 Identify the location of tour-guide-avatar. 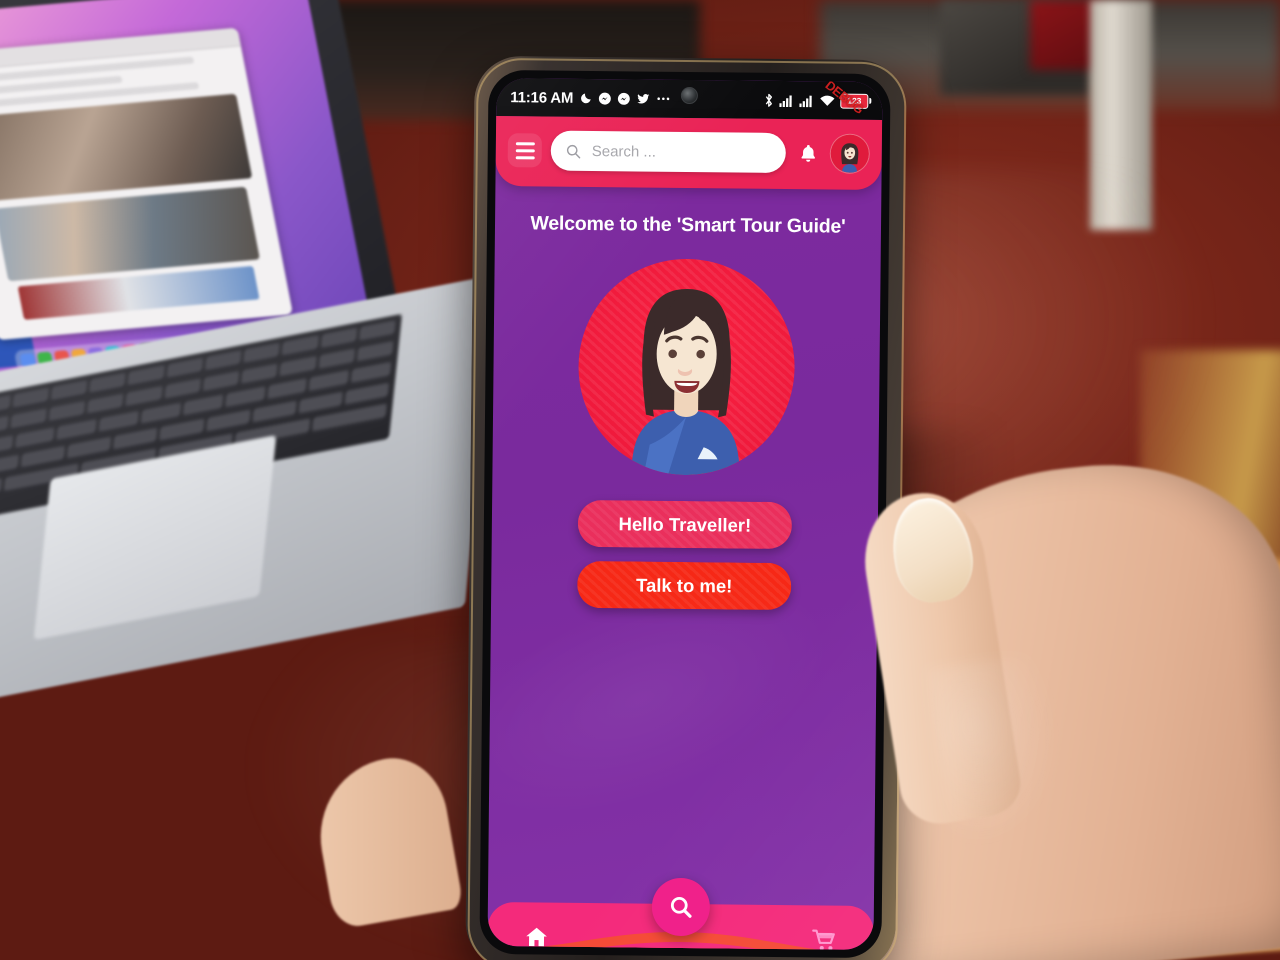
(686, 367).